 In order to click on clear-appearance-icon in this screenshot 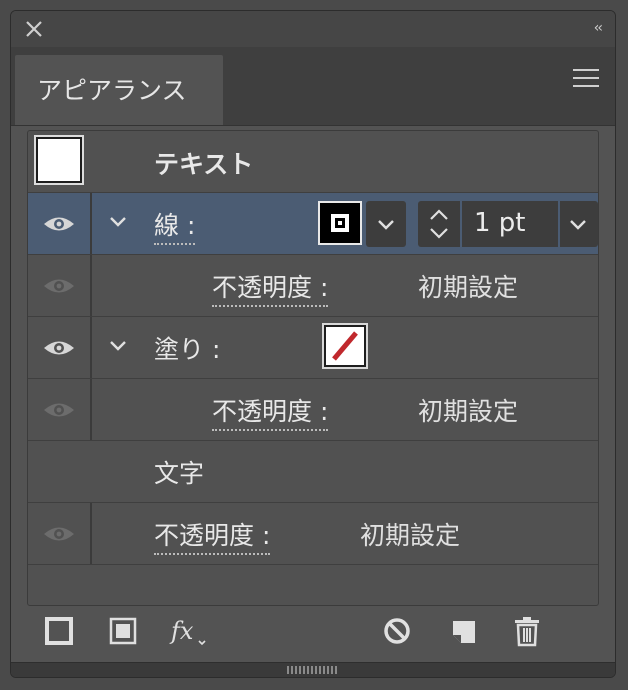, I will do `click(397, 631)`.